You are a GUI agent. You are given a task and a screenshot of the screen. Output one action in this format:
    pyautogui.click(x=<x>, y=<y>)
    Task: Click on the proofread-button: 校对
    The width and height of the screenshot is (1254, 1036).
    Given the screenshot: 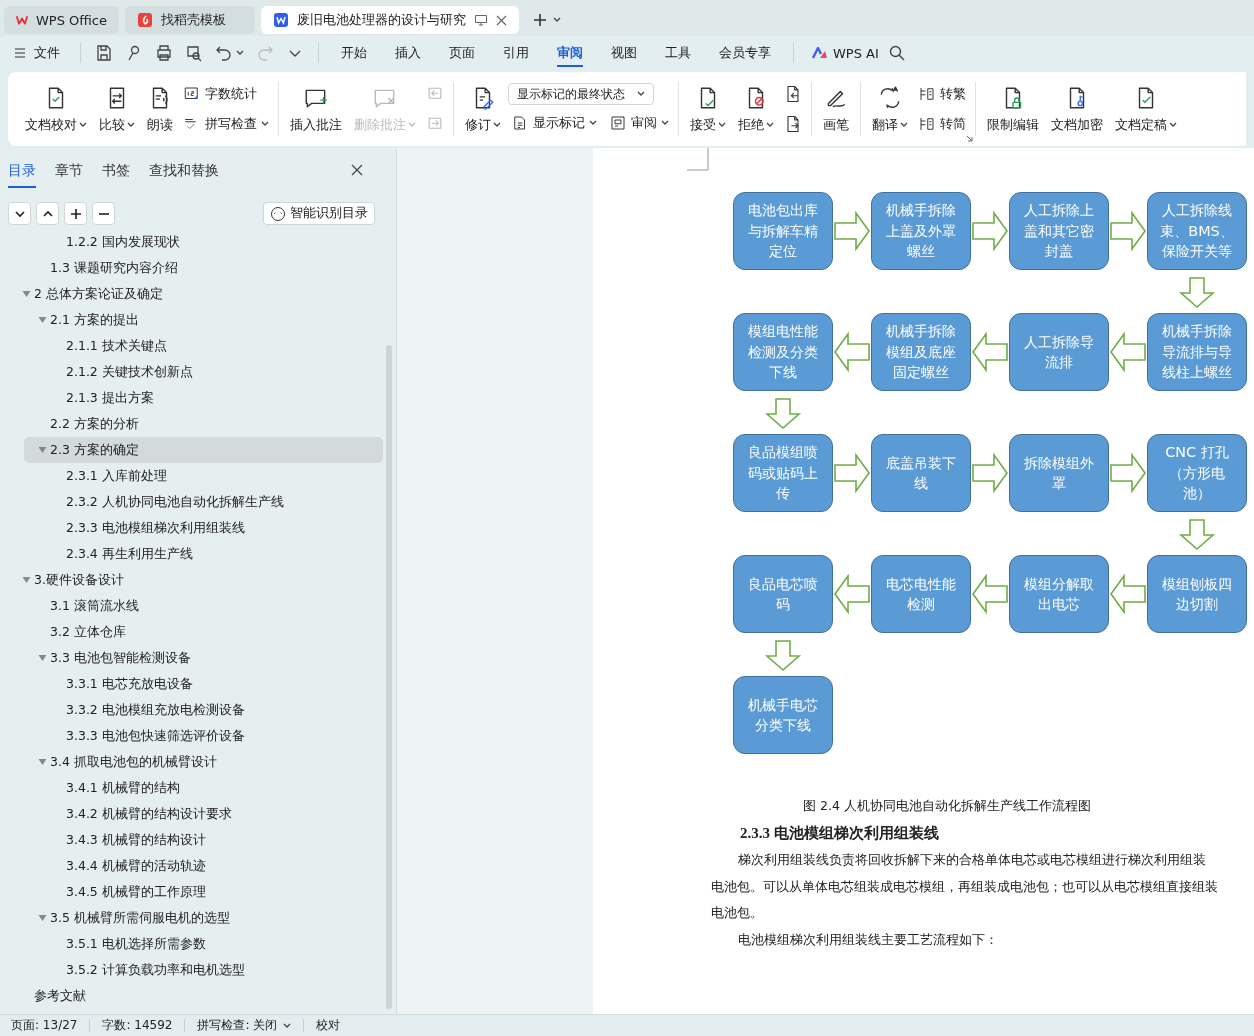 What is the action you would take?
    pyautogui.click(x=328, y=1025)
    